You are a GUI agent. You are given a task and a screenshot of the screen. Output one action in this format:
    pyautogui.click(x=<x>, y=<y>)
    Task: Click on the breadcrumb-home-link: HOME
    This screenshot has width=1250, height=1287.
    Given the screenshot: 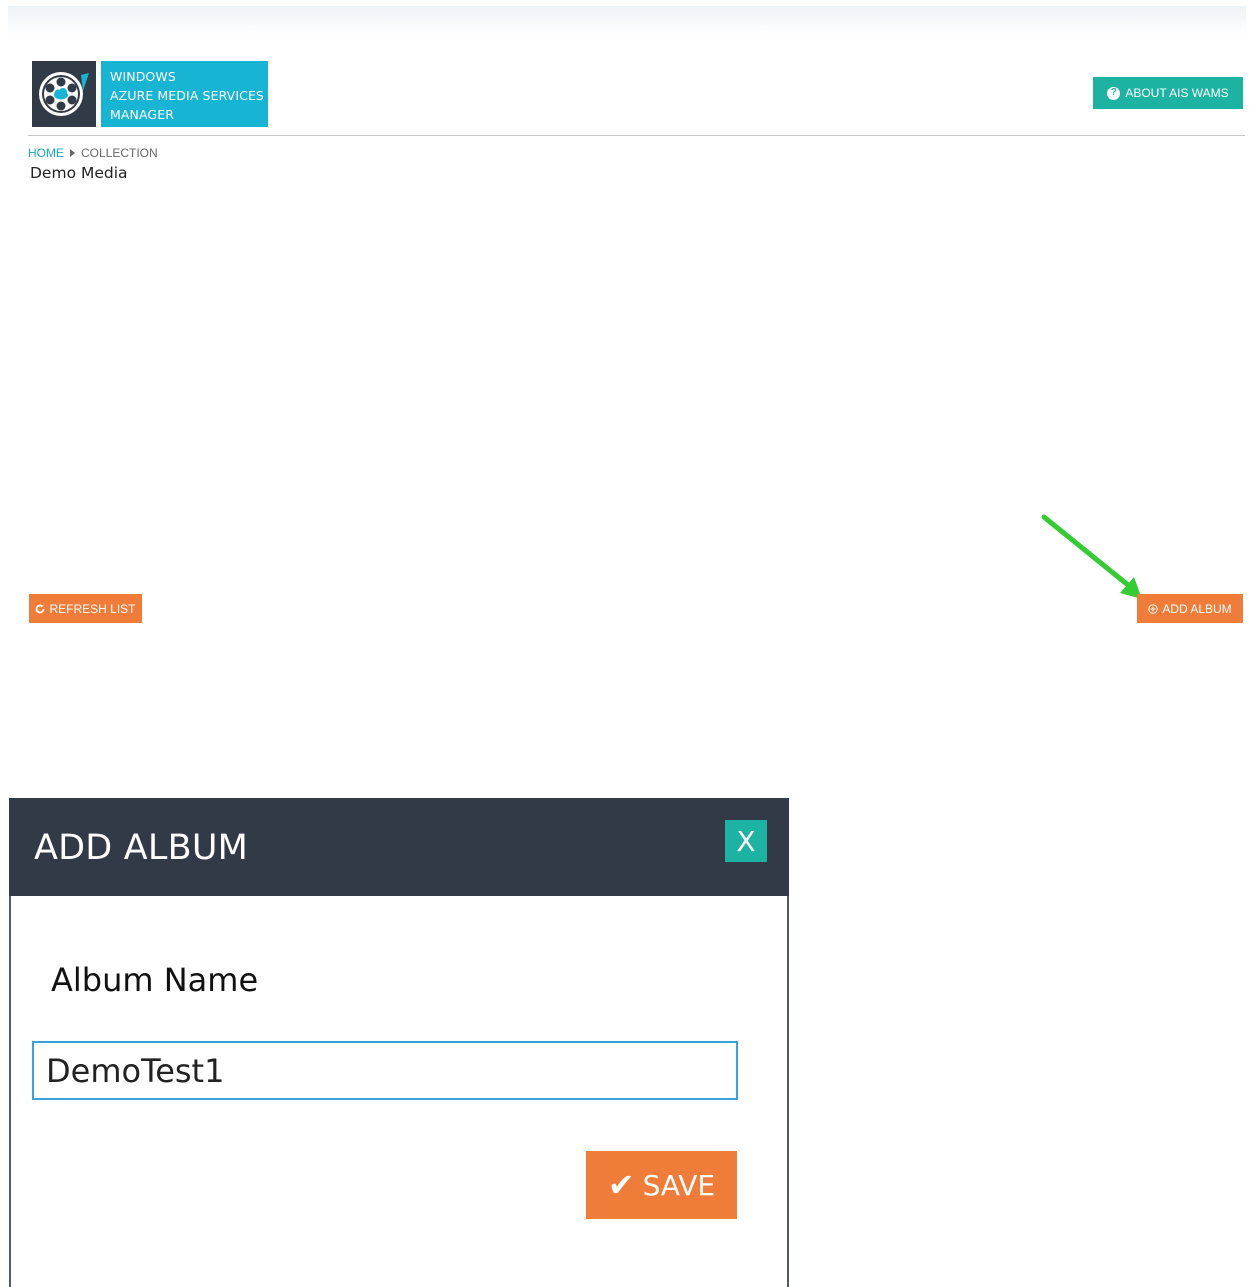 What is the action you would take?
    pyautogui.click(x=46, y=153)
    